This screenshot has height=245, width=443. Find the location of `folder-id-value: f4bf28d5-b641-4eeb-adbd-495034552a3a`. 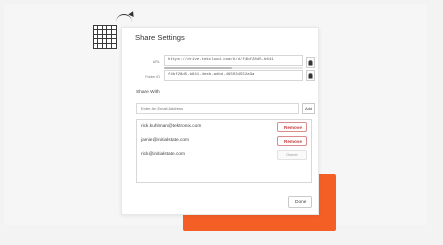

folder-id-value: f4bf28d5-b641-4eeb-adbd-495034552a3a is located at coordinates (211, 75).